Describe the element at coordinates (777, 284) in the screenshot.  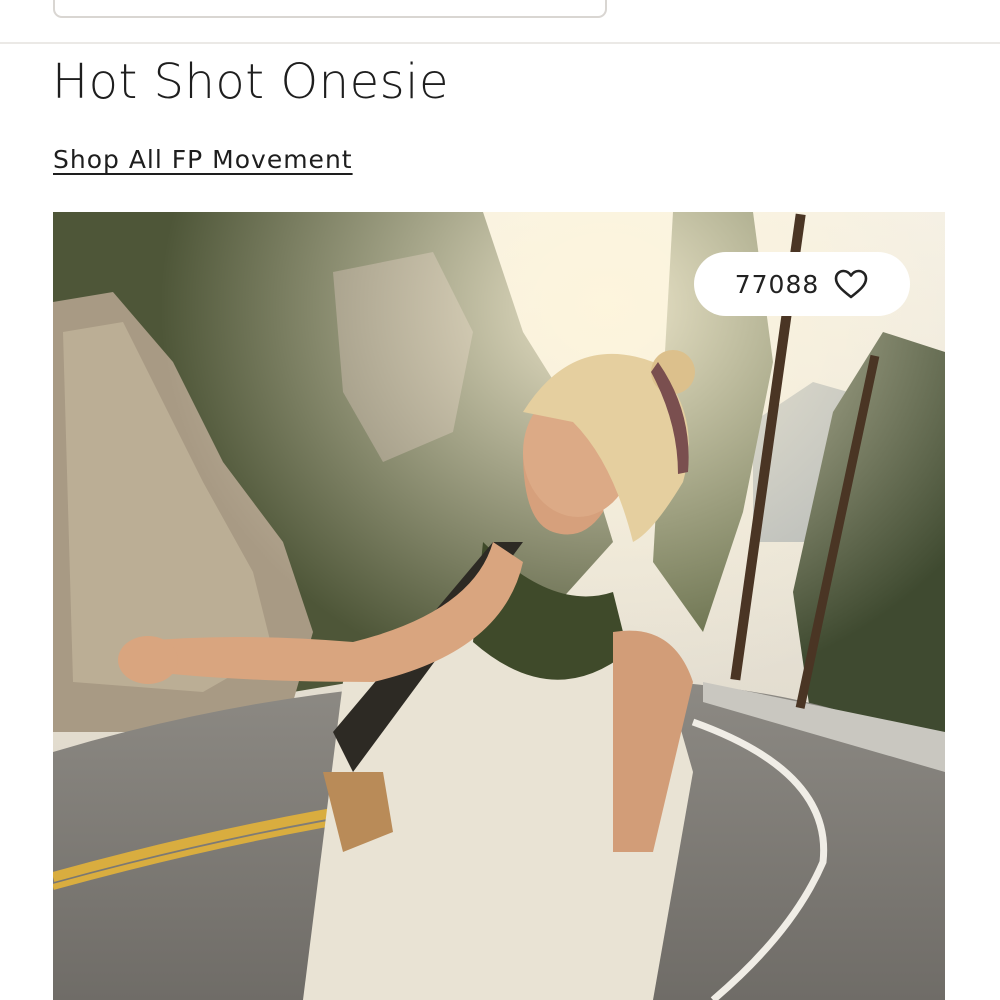
I see `like-count: 77088` at that location.